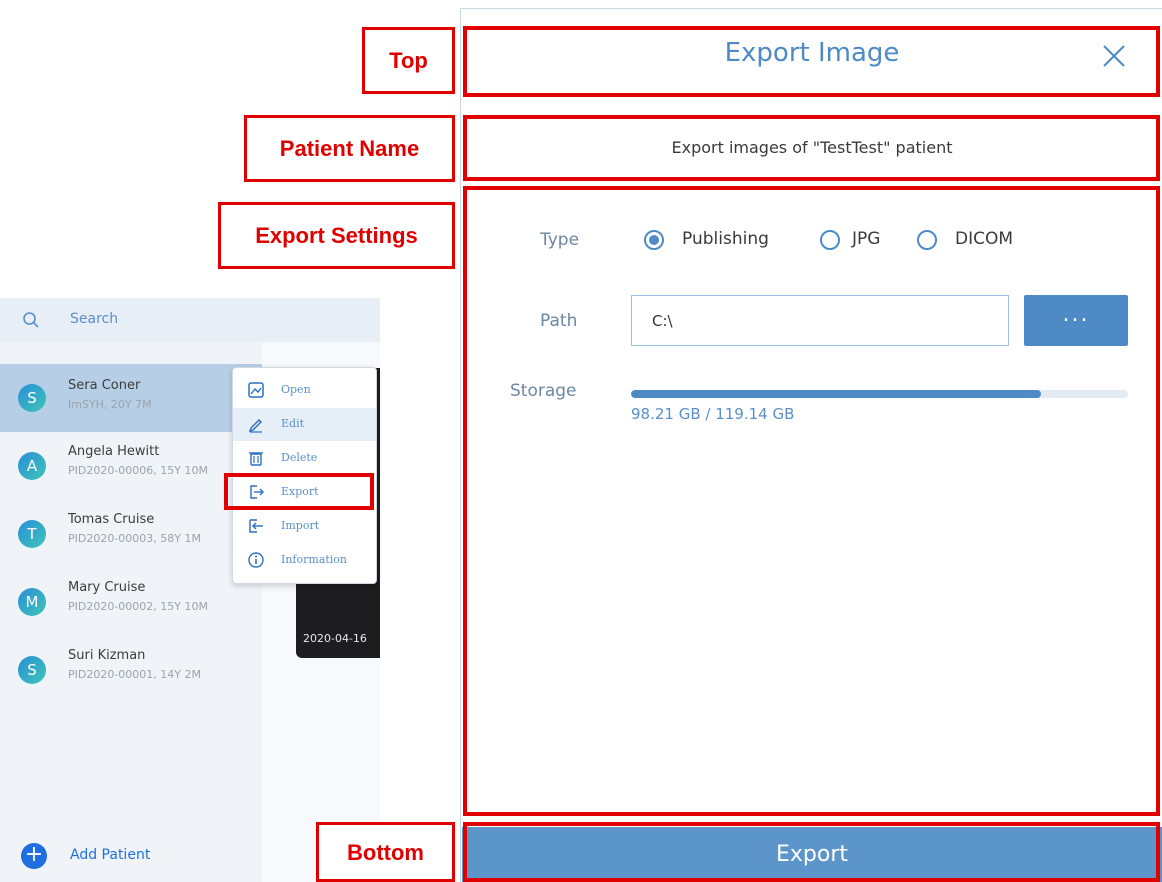  I want to click on menu-item-import: Import, so click(304, 526).